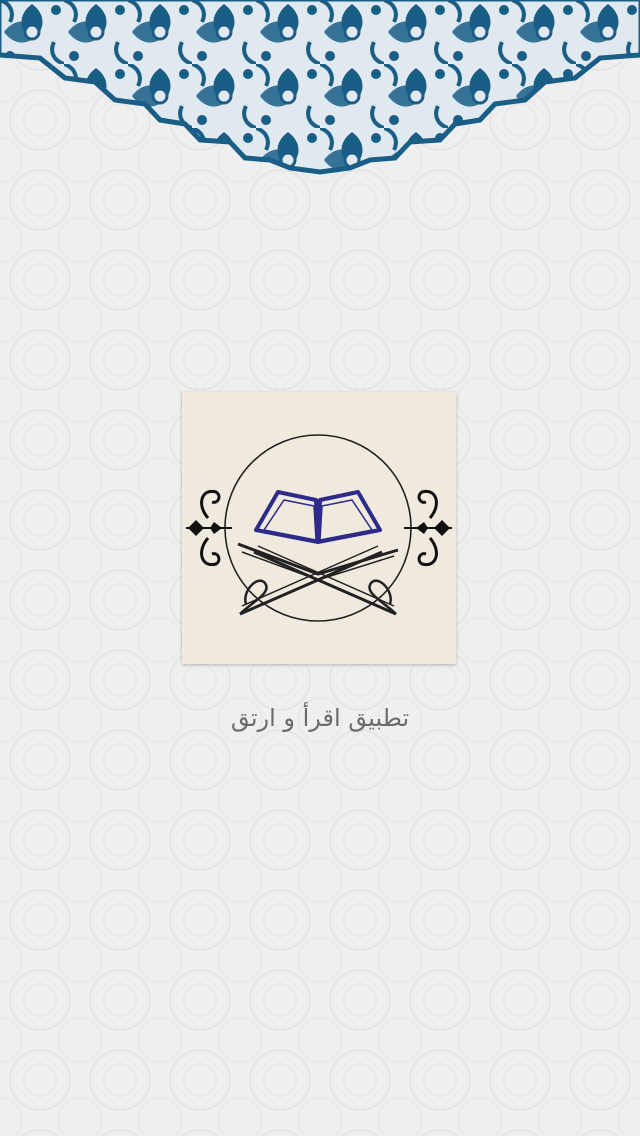 The width and height of the screenshot is (640, 1136). I want to click on app-logo, so click(319, 528).